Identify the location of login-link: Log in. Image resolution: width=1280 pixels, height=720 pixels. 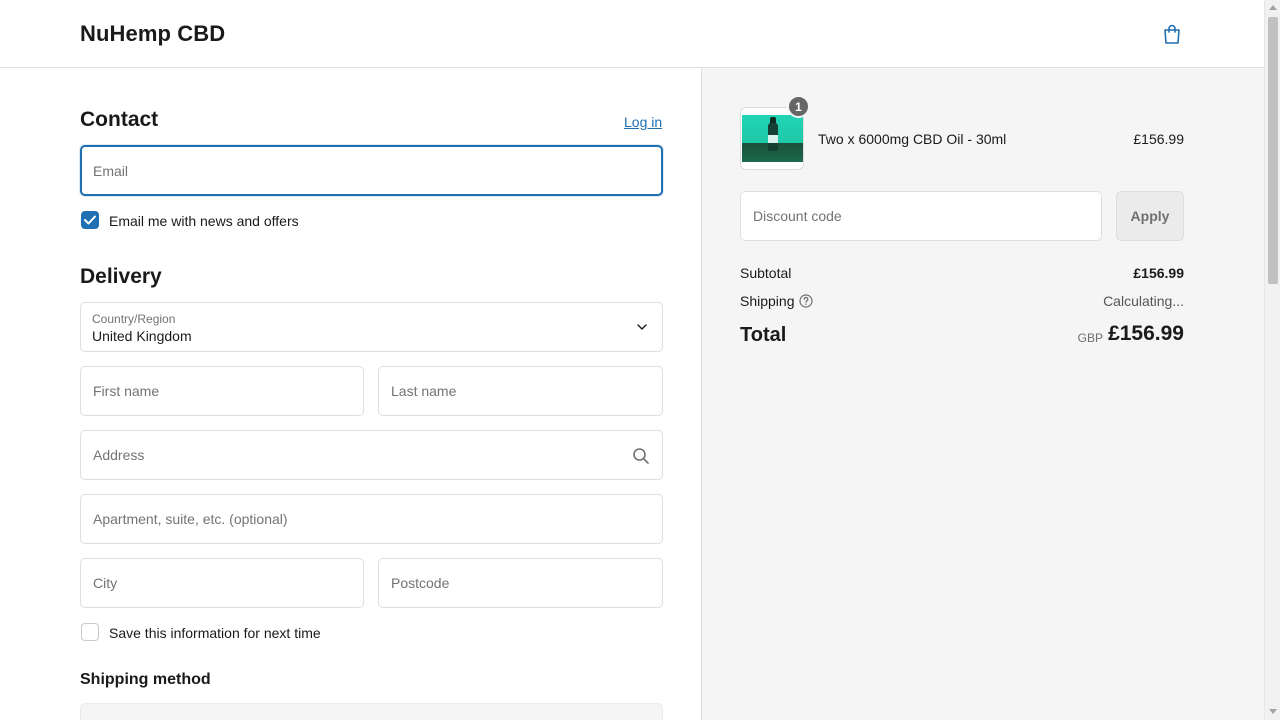
(643, 122).